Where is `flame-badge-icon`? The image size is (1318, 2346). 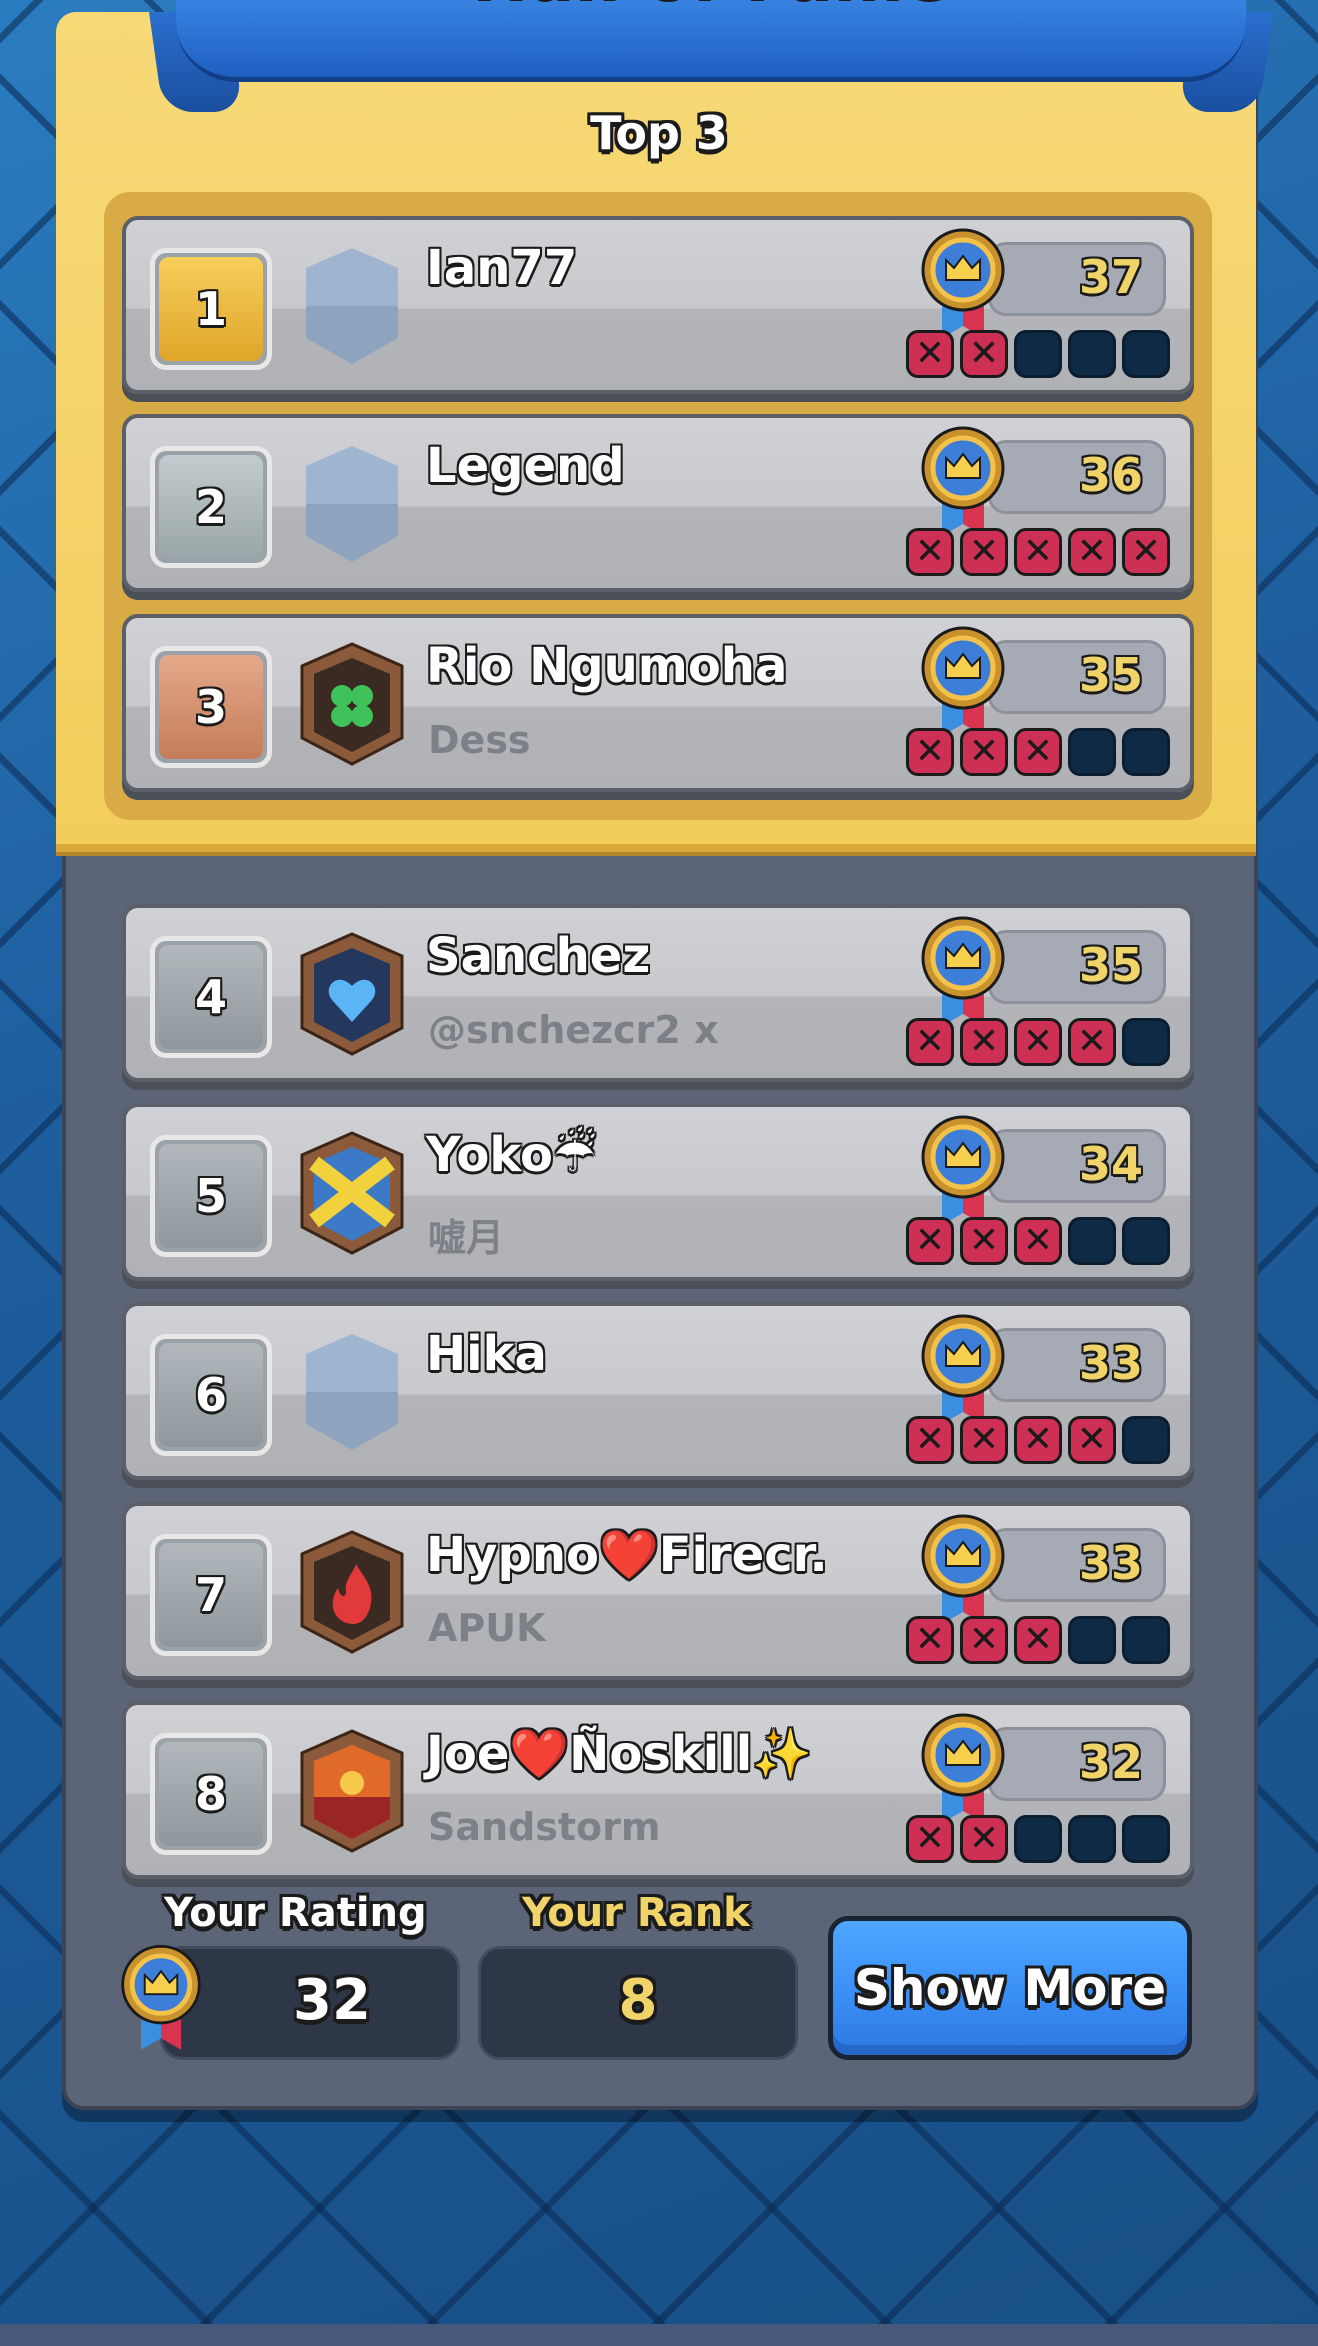
flame-badge-icon is located at coordinates (352, 1592).